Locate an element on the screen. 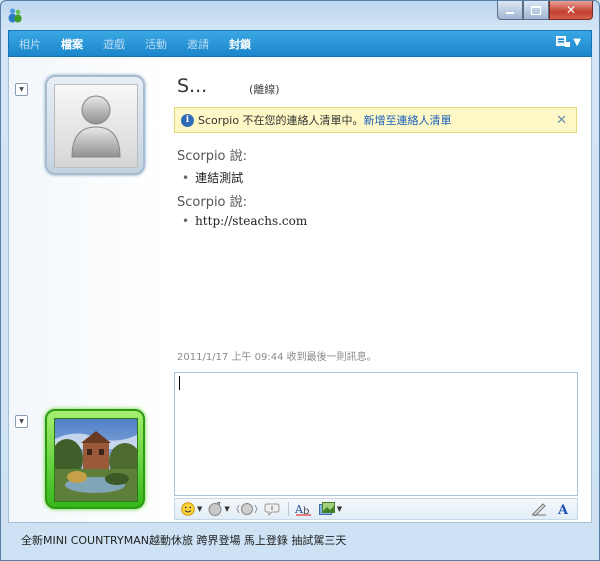  emoticon-button: ▼ is located at coordinates (191, 509).